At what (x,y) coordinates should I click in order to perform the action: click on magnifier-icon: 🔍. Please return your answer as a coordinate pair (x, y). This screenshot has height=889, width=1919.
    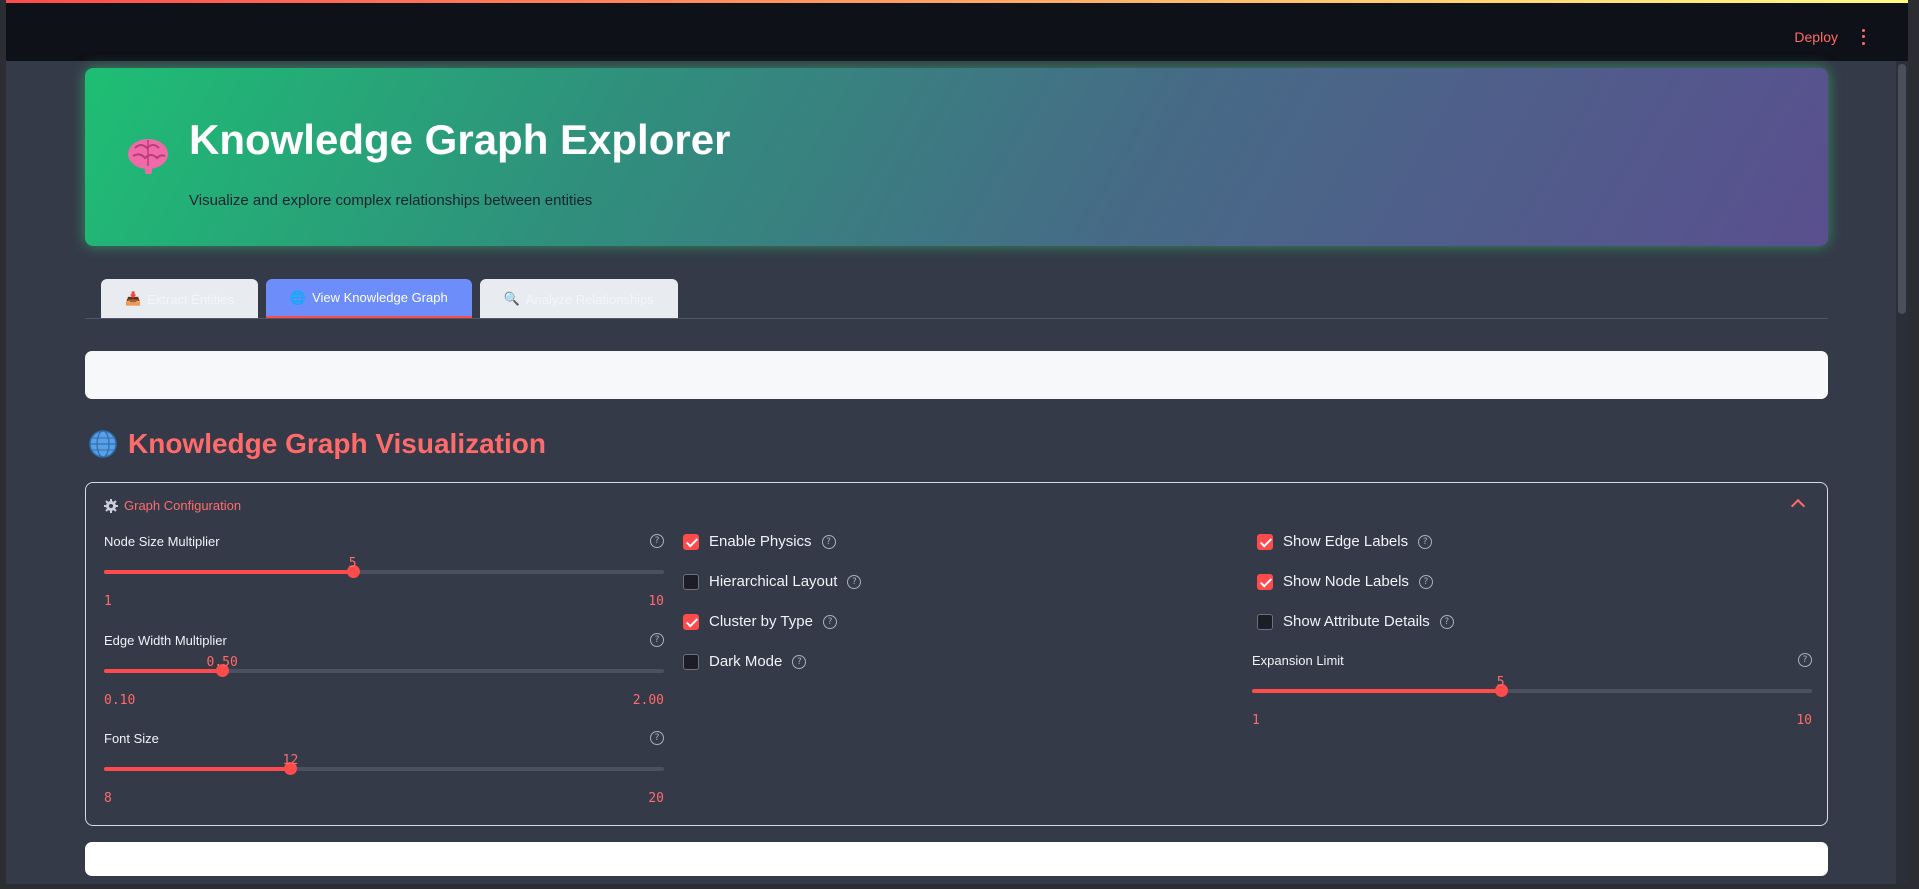
    Looking at the image, I should click on (511, 298).